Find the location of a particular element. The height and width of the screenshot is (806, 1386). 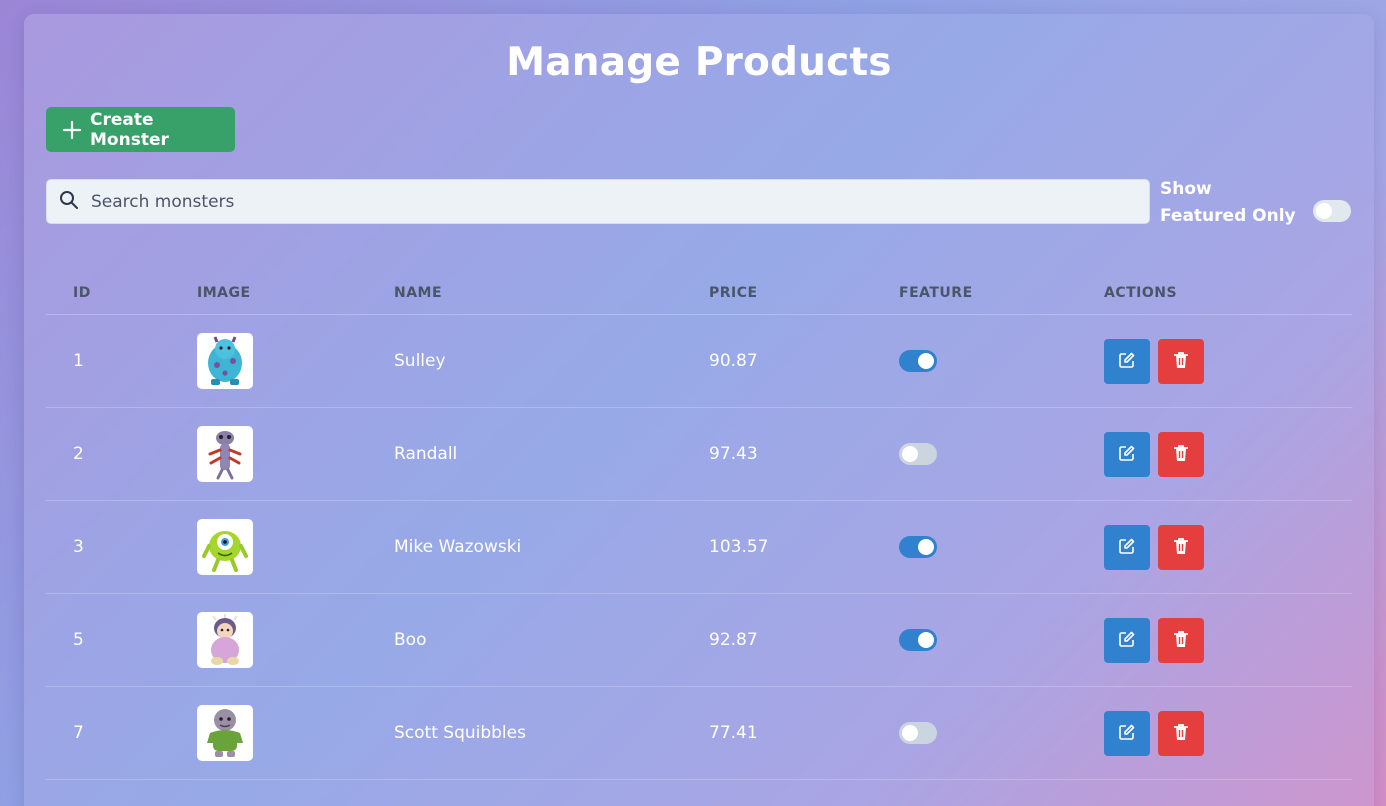

show-featured-label: Show Featured Only is located at coordinates (1228, 202).